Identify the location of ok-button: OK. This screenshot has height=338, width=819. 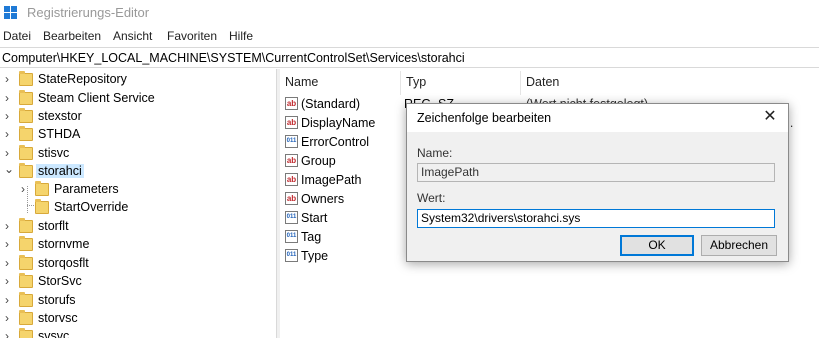
(657, 245).